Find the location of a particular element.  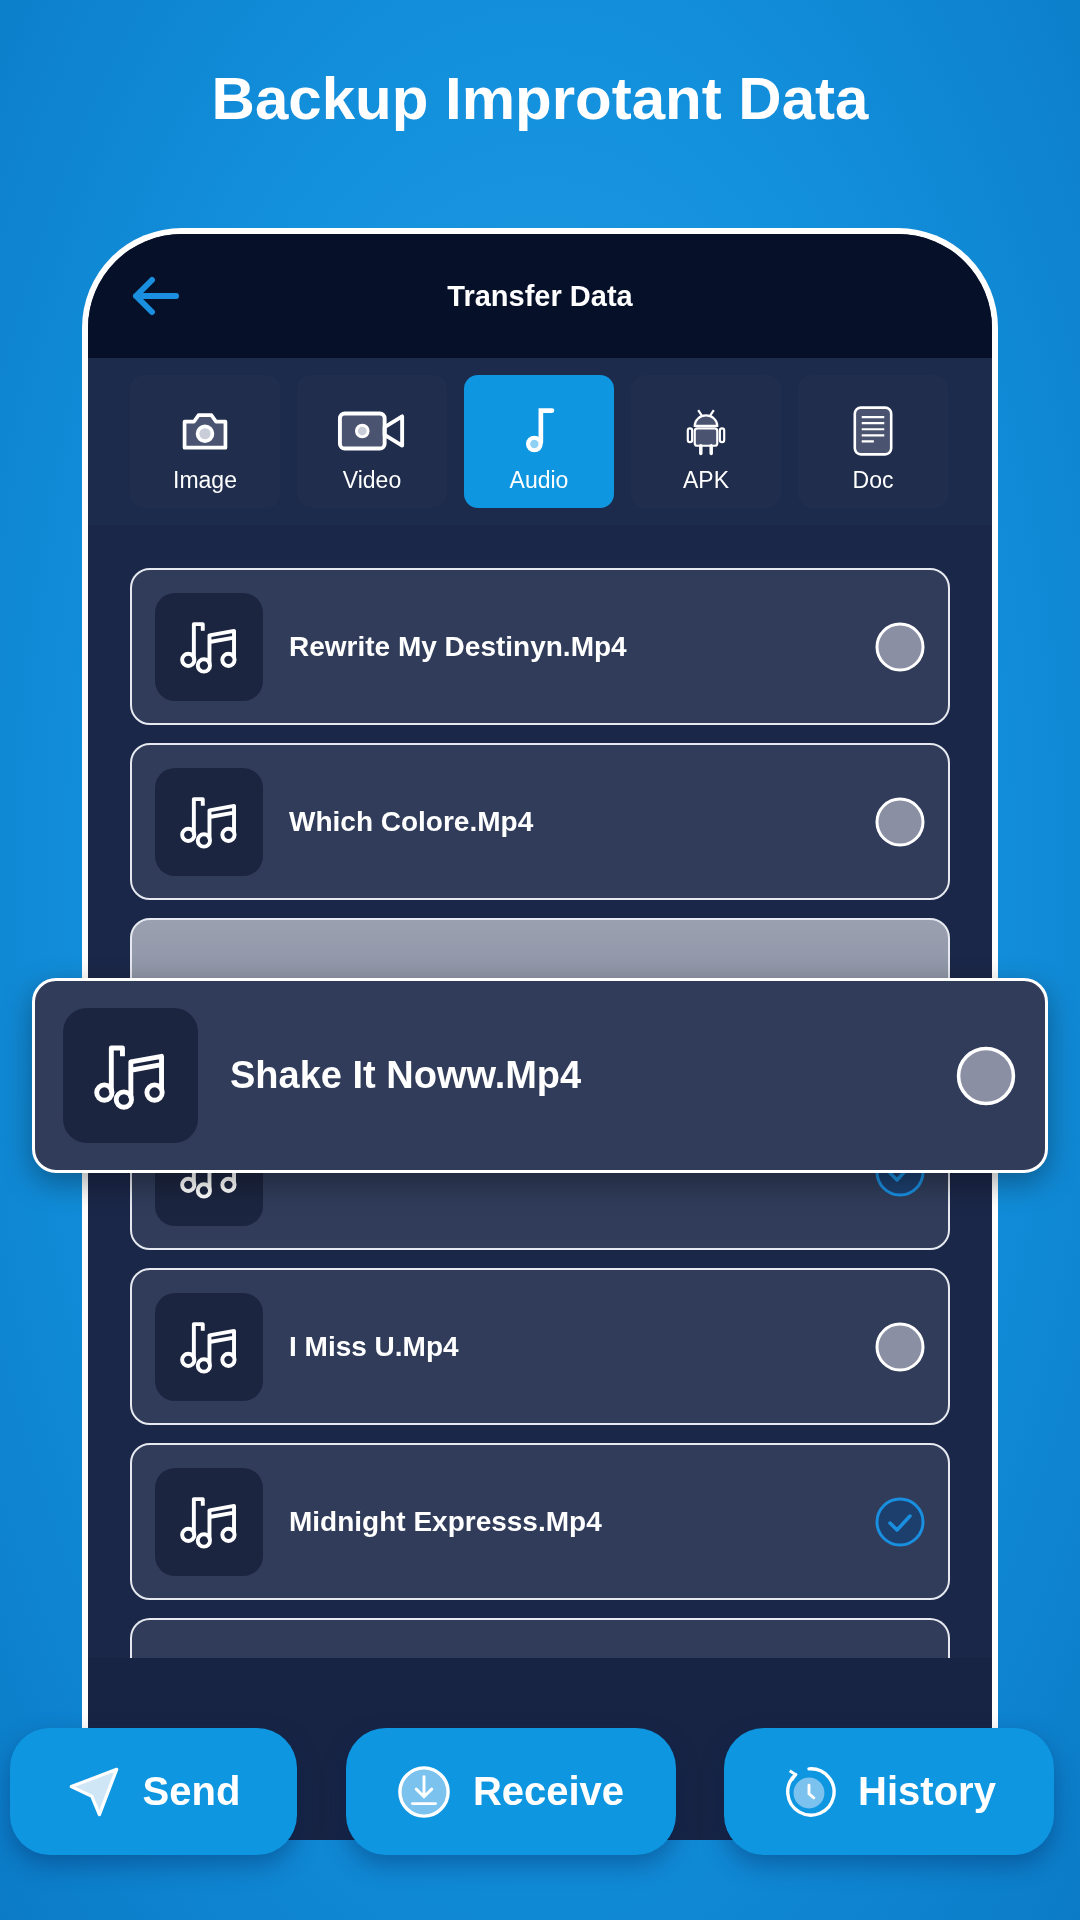

file-name: Shake It Noww.Mp4 is located at coordinates (406, 1075).